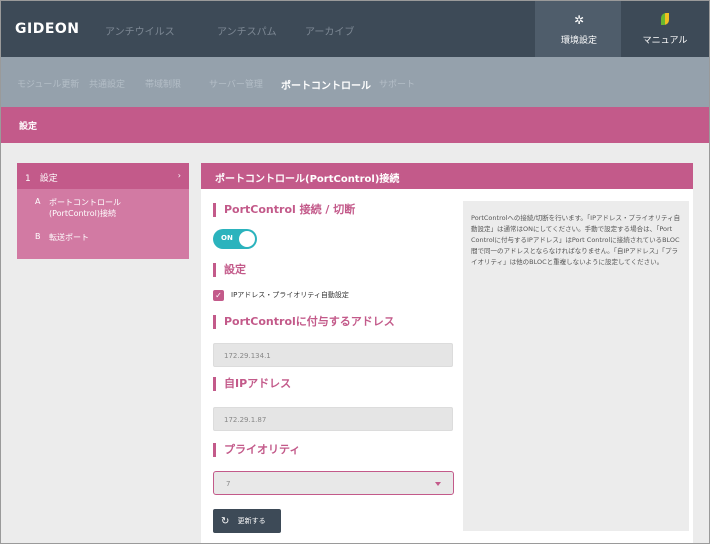  Describe the element at coordinates (333, 419) in the screenshot. I see `own-ip-field: 172.29.1.87` at that location.